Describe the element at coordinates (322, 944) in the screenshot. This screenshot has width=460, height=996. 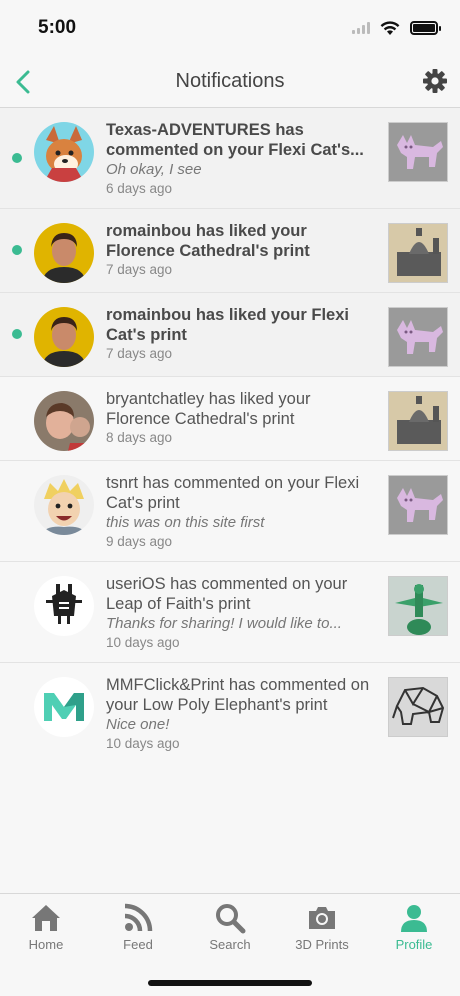
I see `tab-label: 3D Prints` at that location.